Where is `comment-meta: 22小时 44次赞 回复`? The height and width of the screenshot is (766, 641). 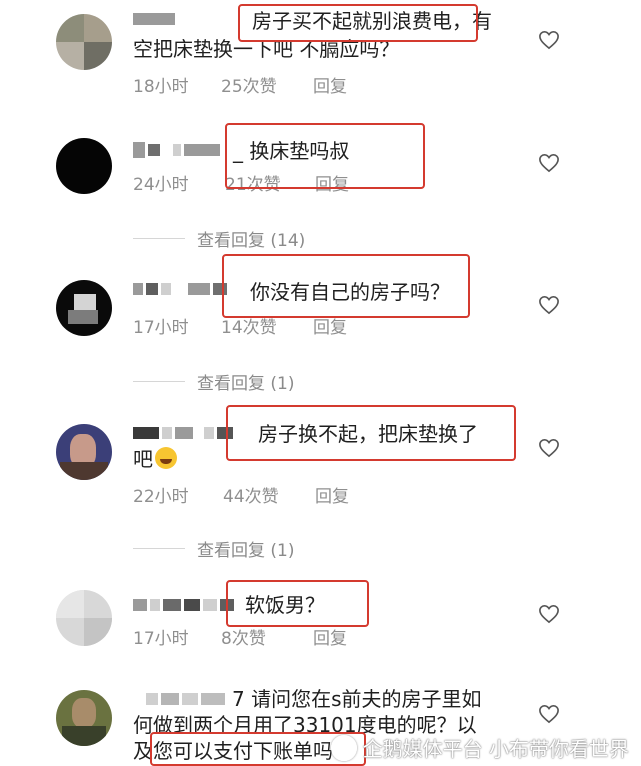
comment-meta: 22小时 44次赞 回复 is located at coordinates (241, 494).